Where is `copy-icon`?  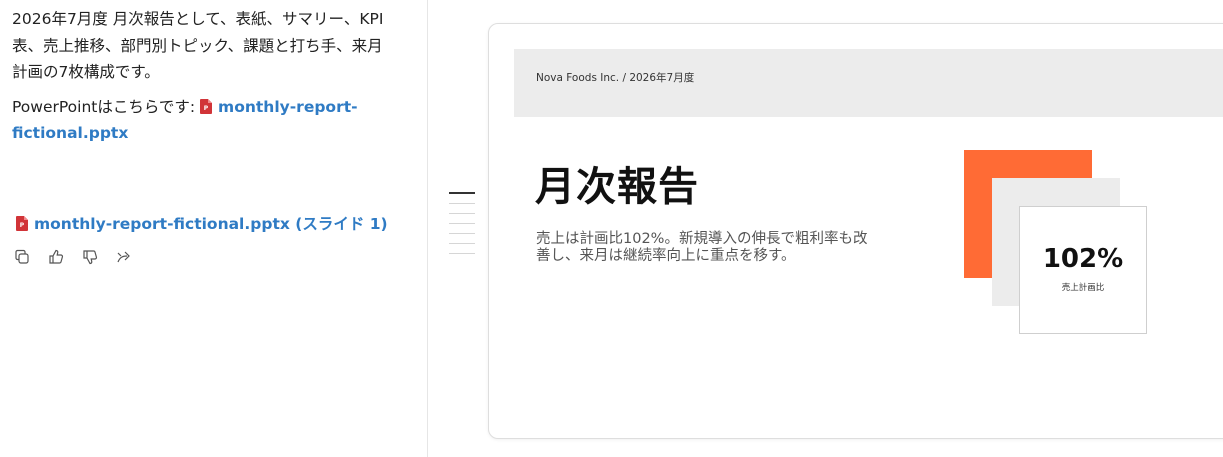 copy-icon is located at coordinates (22, 257).